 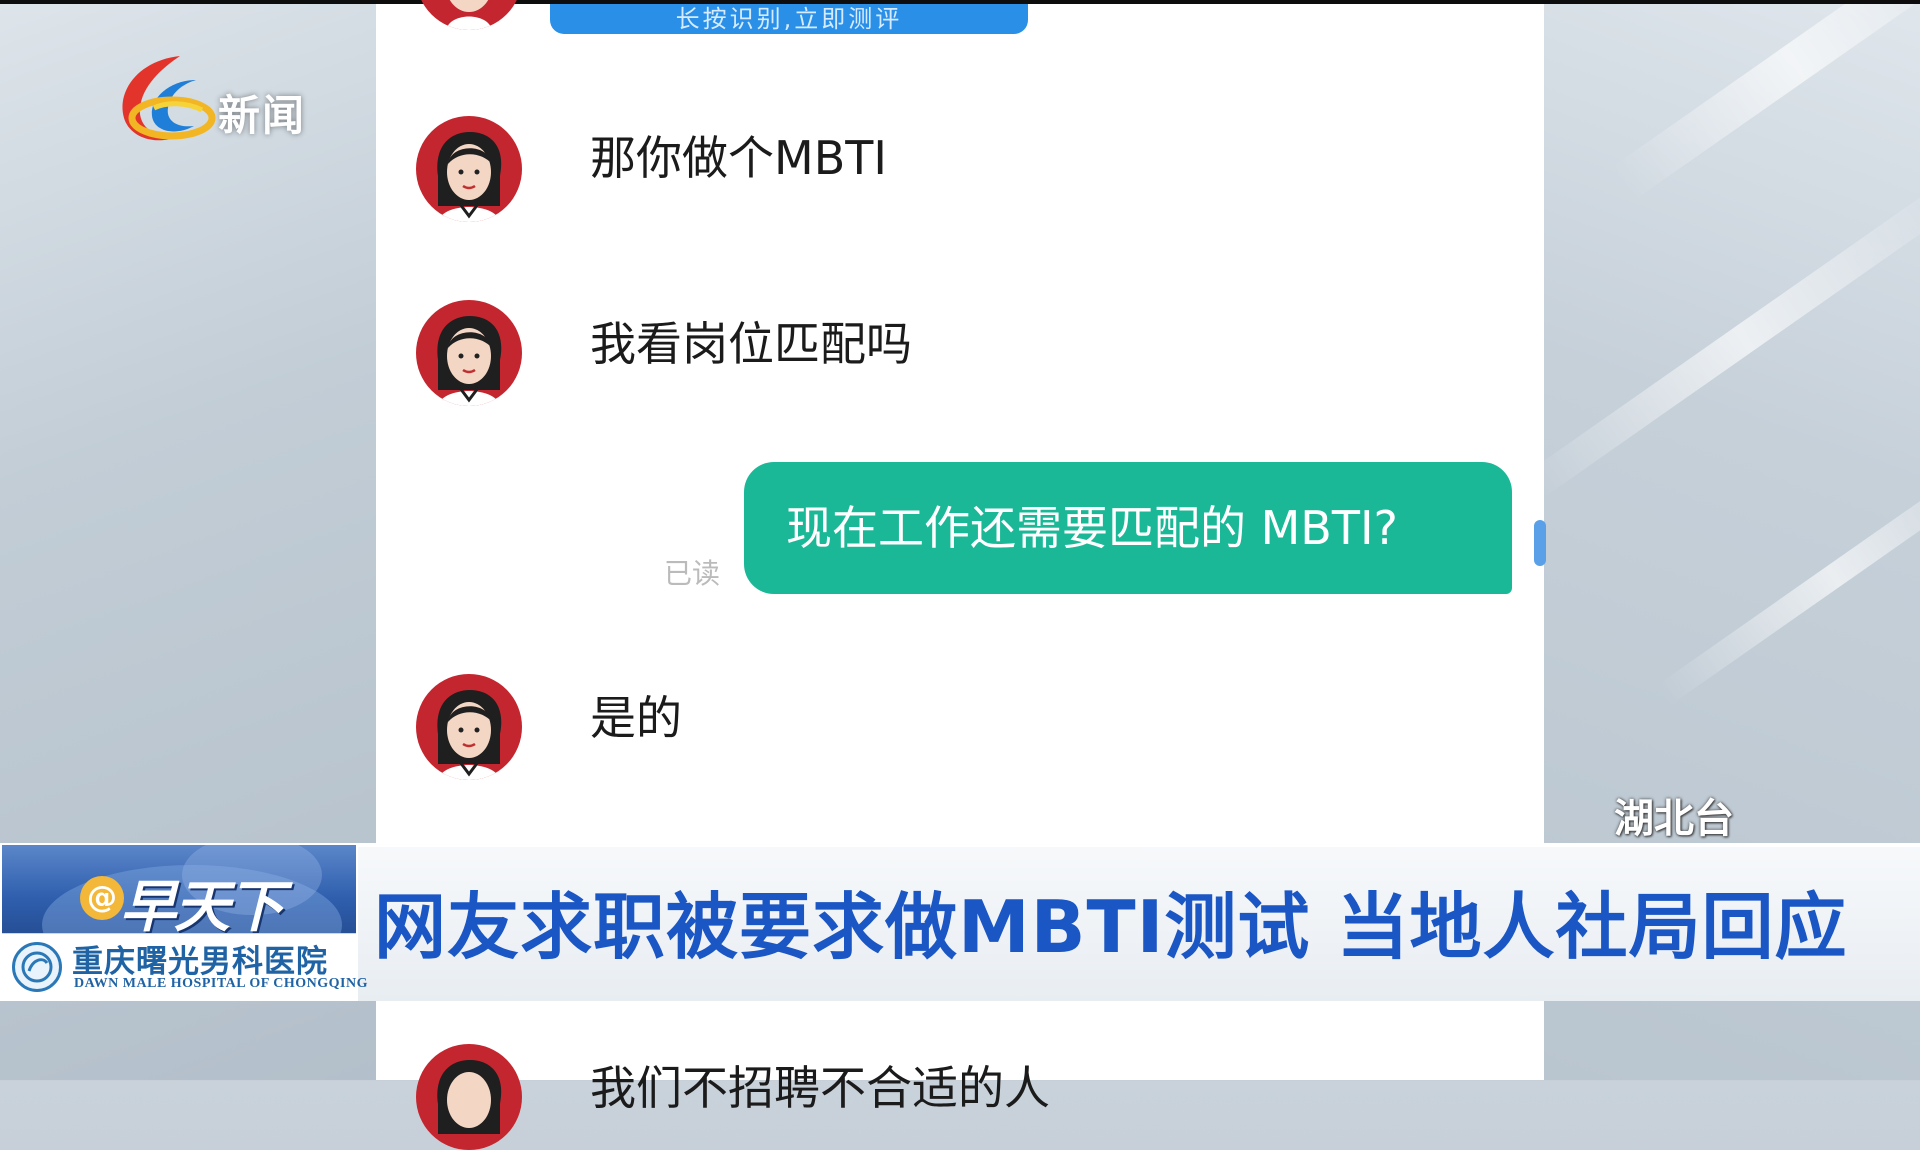 What do you see at coordinates (1138, 845) in the screenshot?
I see `lower-third-highlight` at bounding box center [1138, 845].